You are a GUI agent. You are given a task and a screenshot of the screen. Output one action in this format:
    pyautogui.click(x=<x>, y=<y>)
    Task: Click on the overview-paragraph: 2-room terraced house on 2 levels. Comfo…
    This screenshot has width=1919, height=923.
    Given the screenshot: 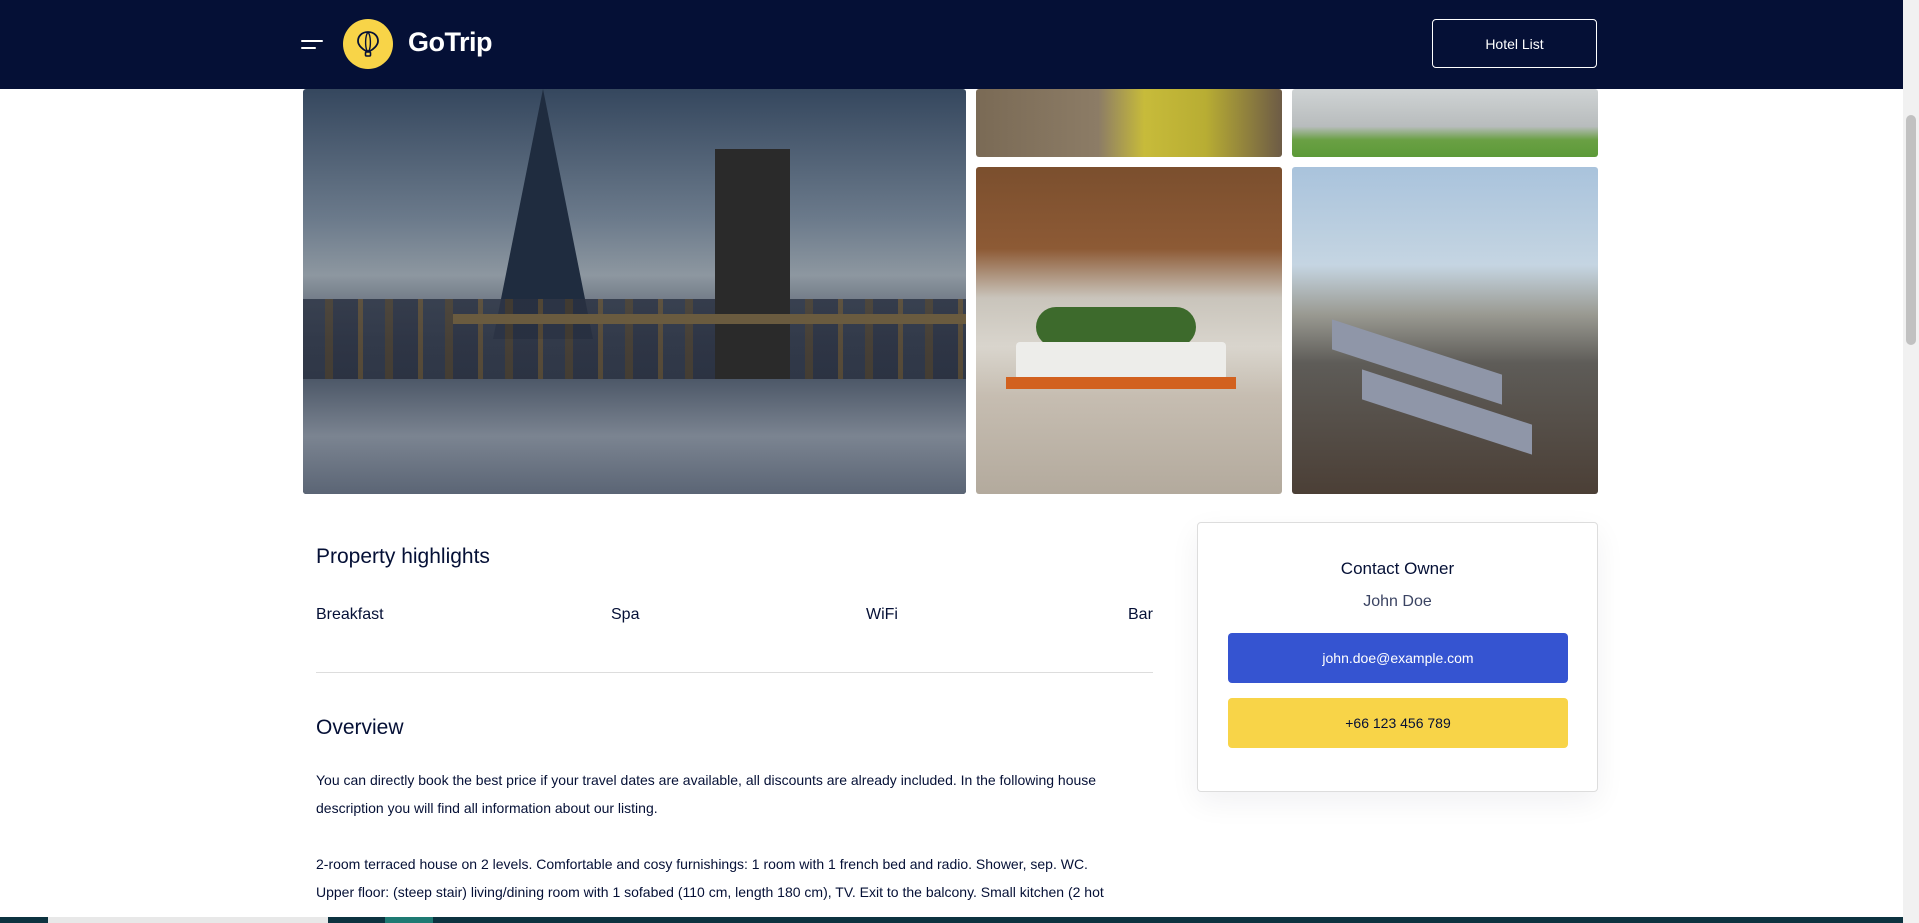 What is the action you would take?
    pyautogui.click(x=736, y=878)
    